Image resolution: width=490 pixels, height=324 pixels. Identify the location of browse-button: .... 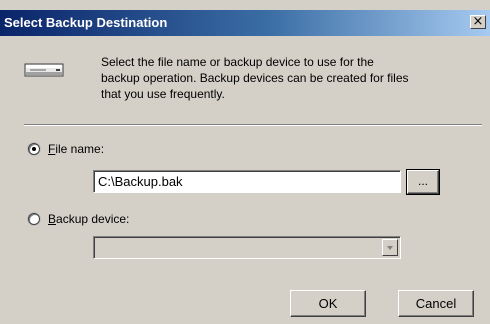
(423, 182).